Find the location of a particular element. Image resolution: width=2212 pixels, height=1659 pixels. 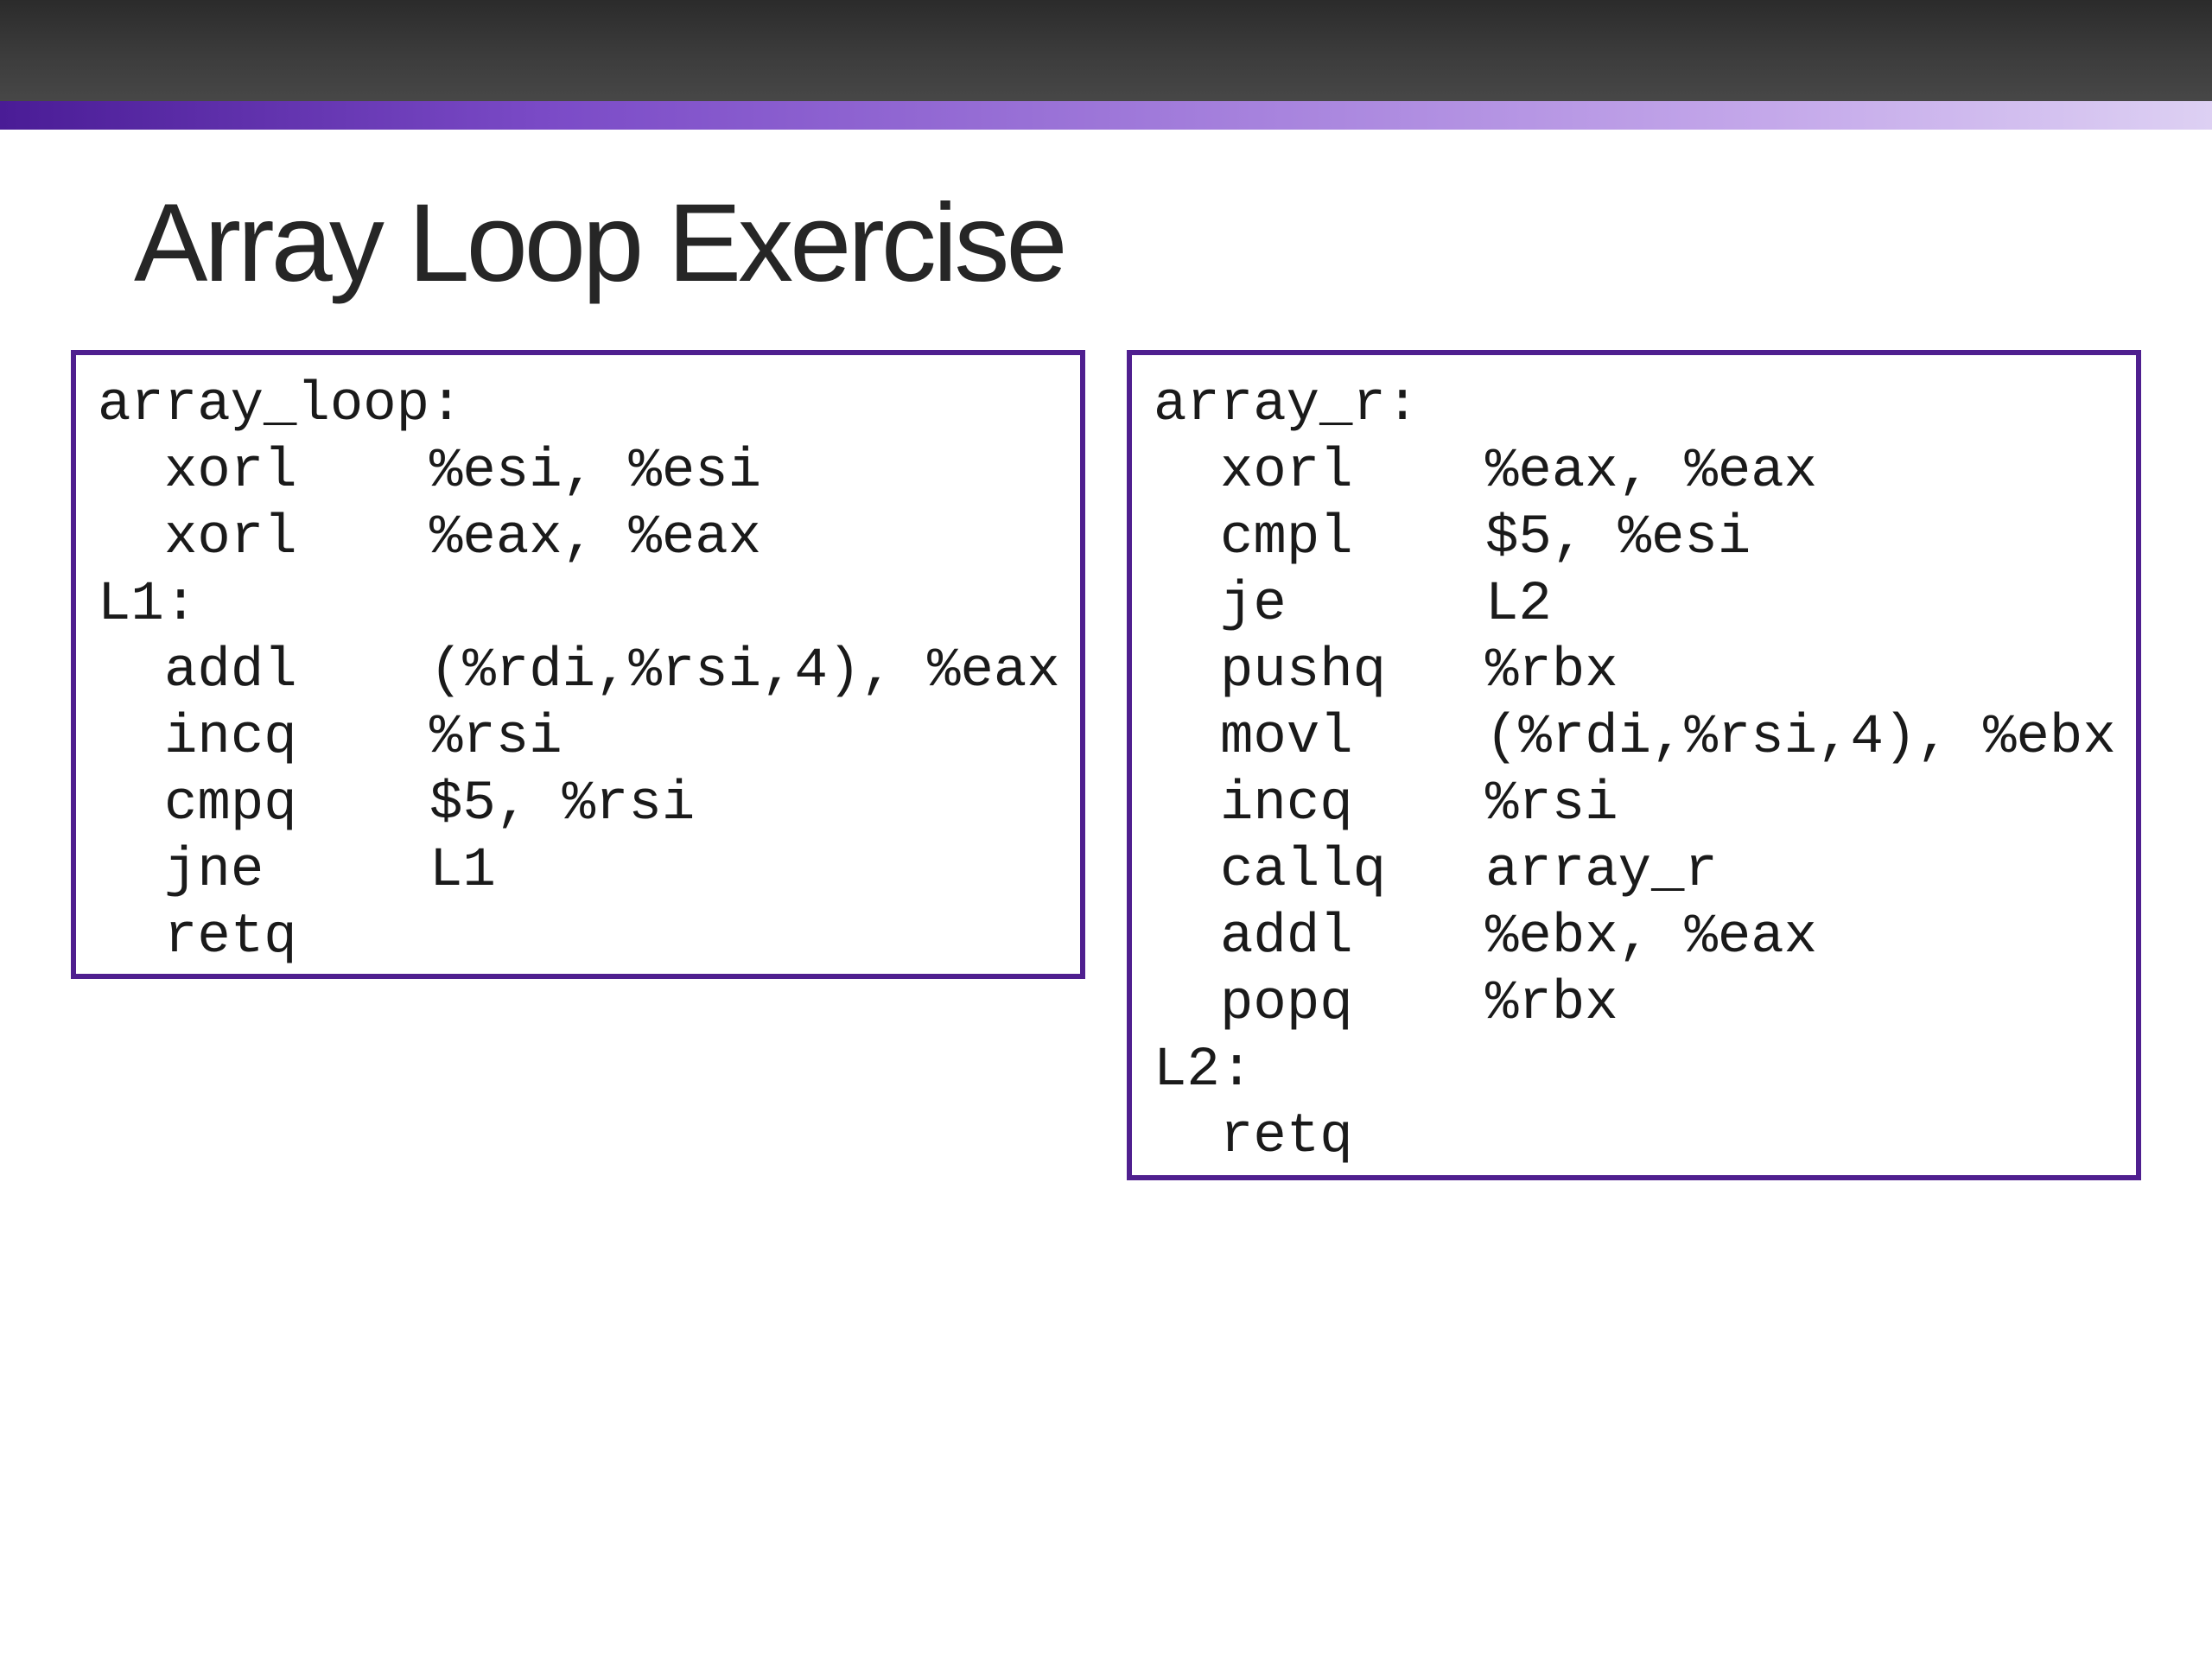

code-instruction: xorl %esi, %esi is located at coordinates (589, 472).